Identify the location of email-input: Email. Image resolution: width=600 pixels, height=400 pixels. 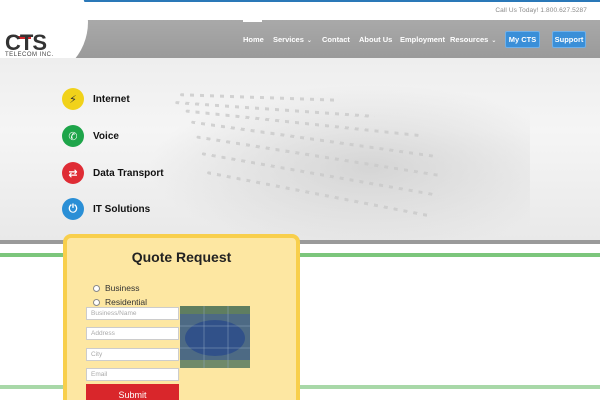
(132, 374).